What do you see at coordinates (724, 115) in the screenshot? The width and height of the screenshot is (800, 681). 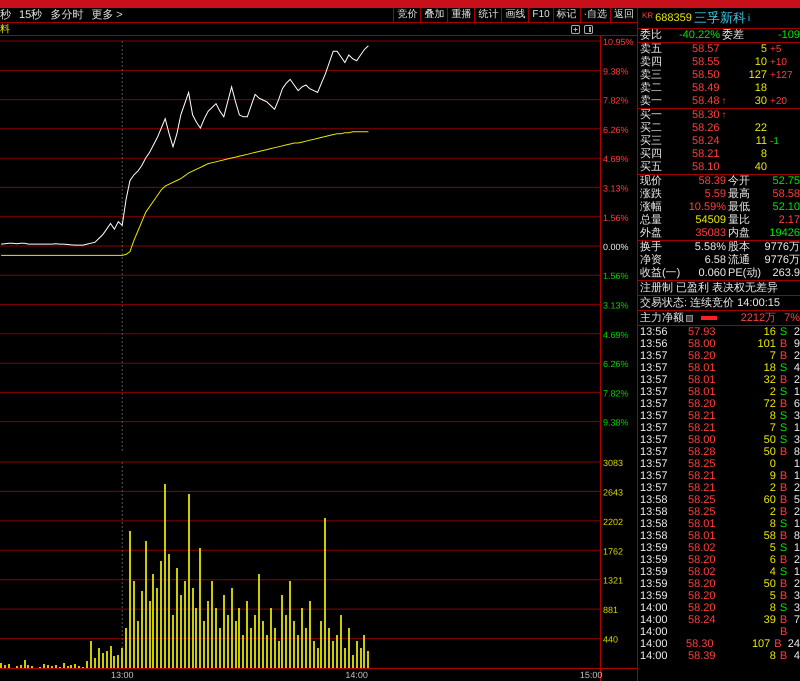 I see `flag-label: ↑` at bounding box center [724, 115].